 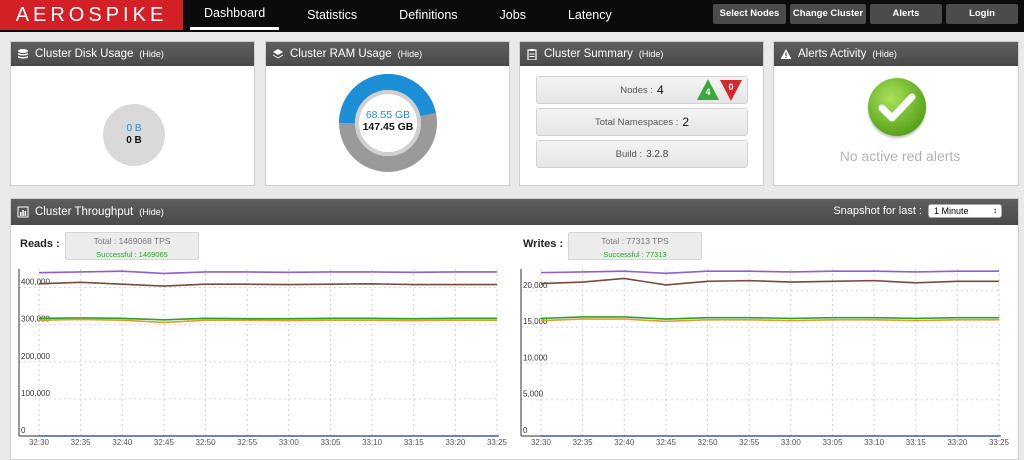 I want to click on nav-jobs: Jobs, so click(x=513, y=15).